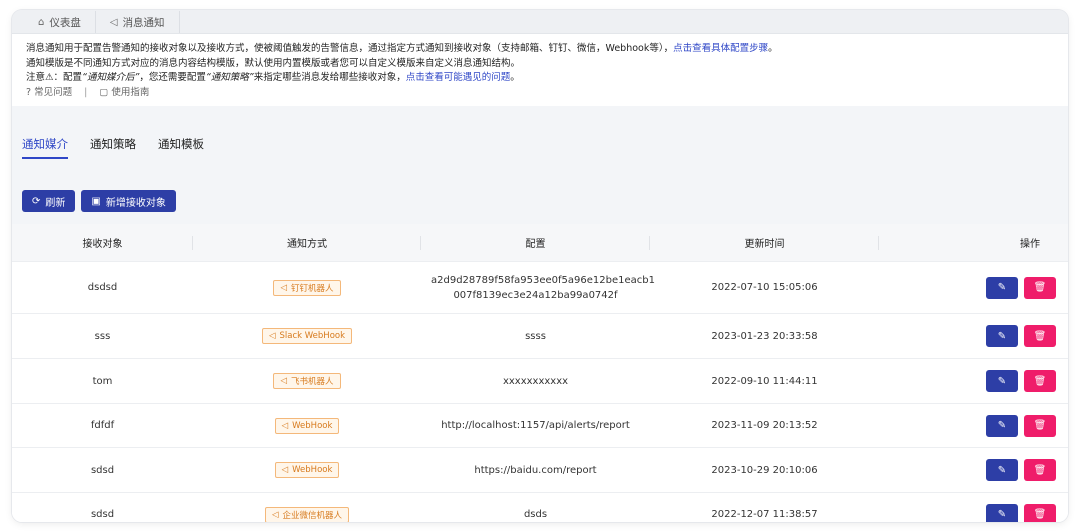 The height and width of the screenshot is (532, 1080). What do you see at coordinates (307, 381) in the screenshot?
I see `method-badge: ◁ 飞书机器人` at bounding box center [307, 381].